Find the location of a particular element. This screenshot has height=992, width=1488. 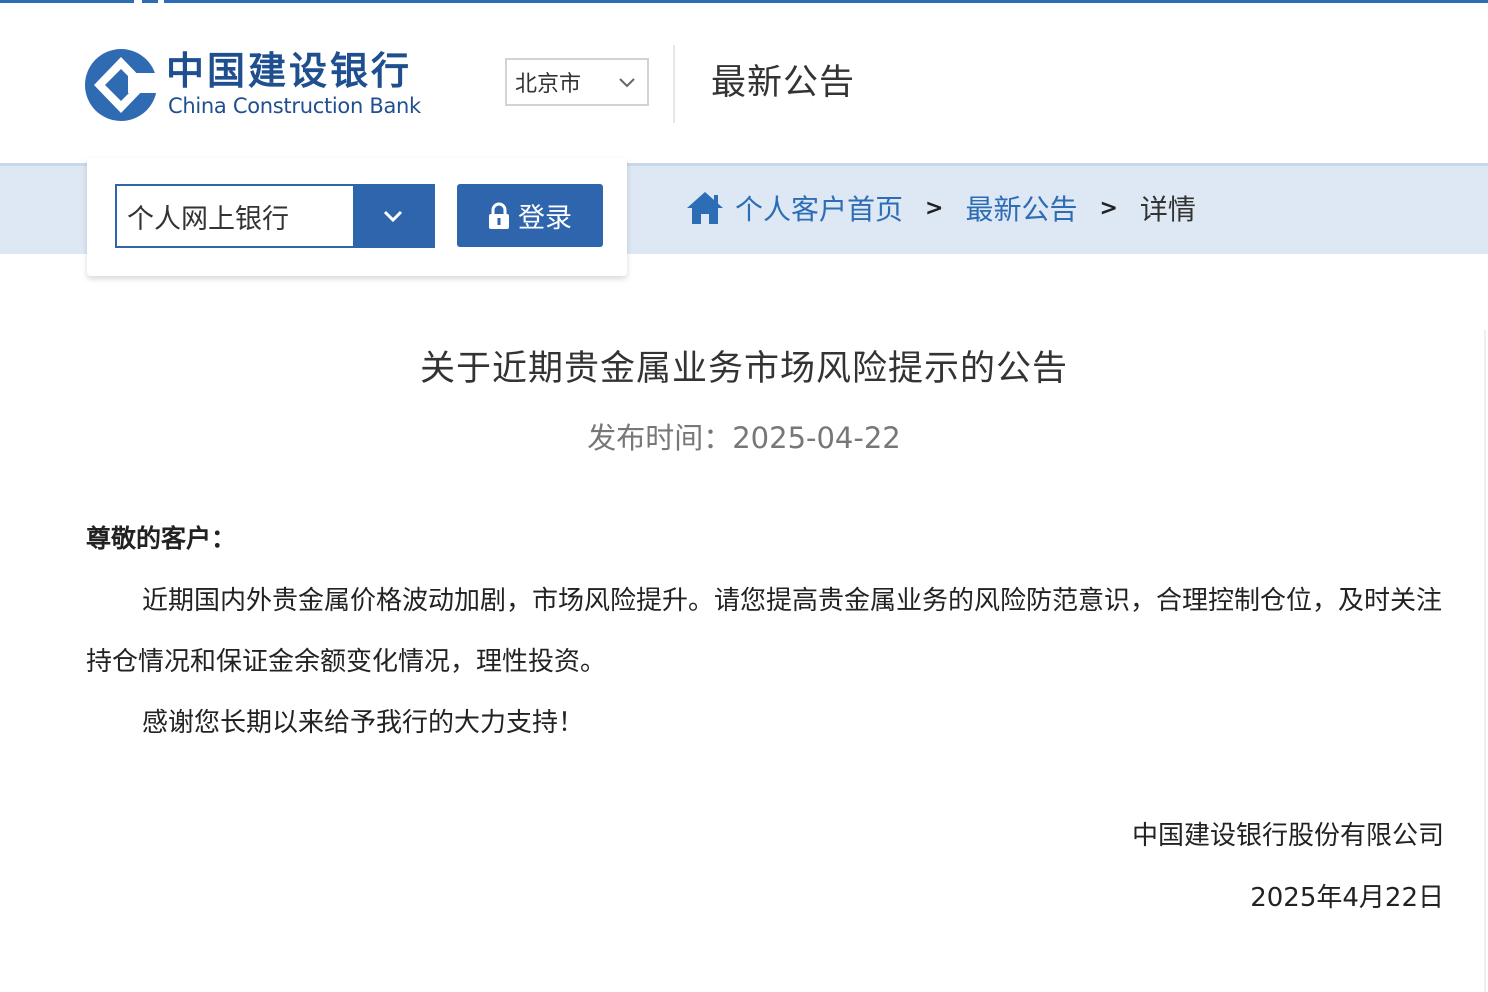

online-banking-select-value: 个人网上银行 is located at coordinates (208, 219).